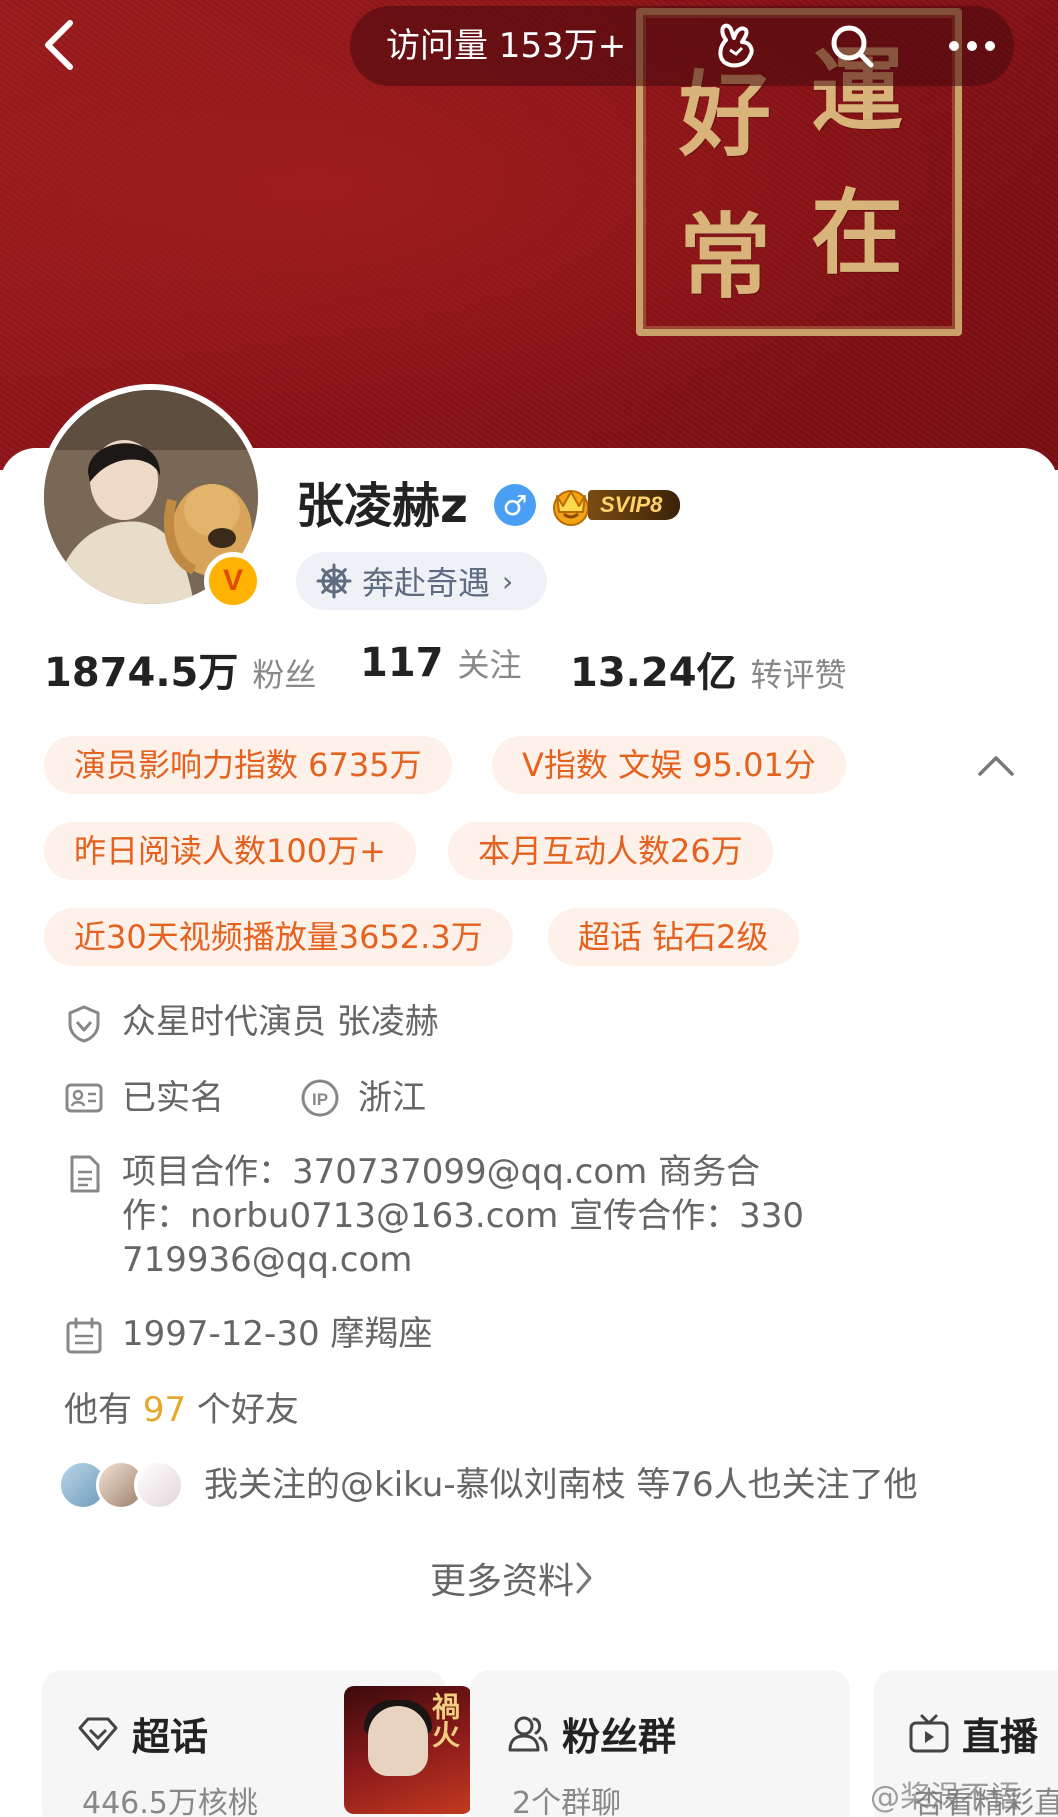  What do you see at coordinates (247, 1410) in the screenshot?
I see `friends-suffix: 个好友` at bounding box center [247, 1410].